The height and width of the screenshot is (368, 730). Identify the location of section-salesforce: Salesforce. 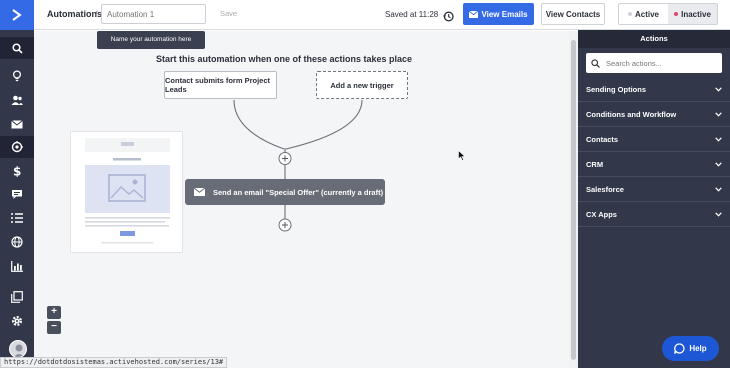
(654, 189).